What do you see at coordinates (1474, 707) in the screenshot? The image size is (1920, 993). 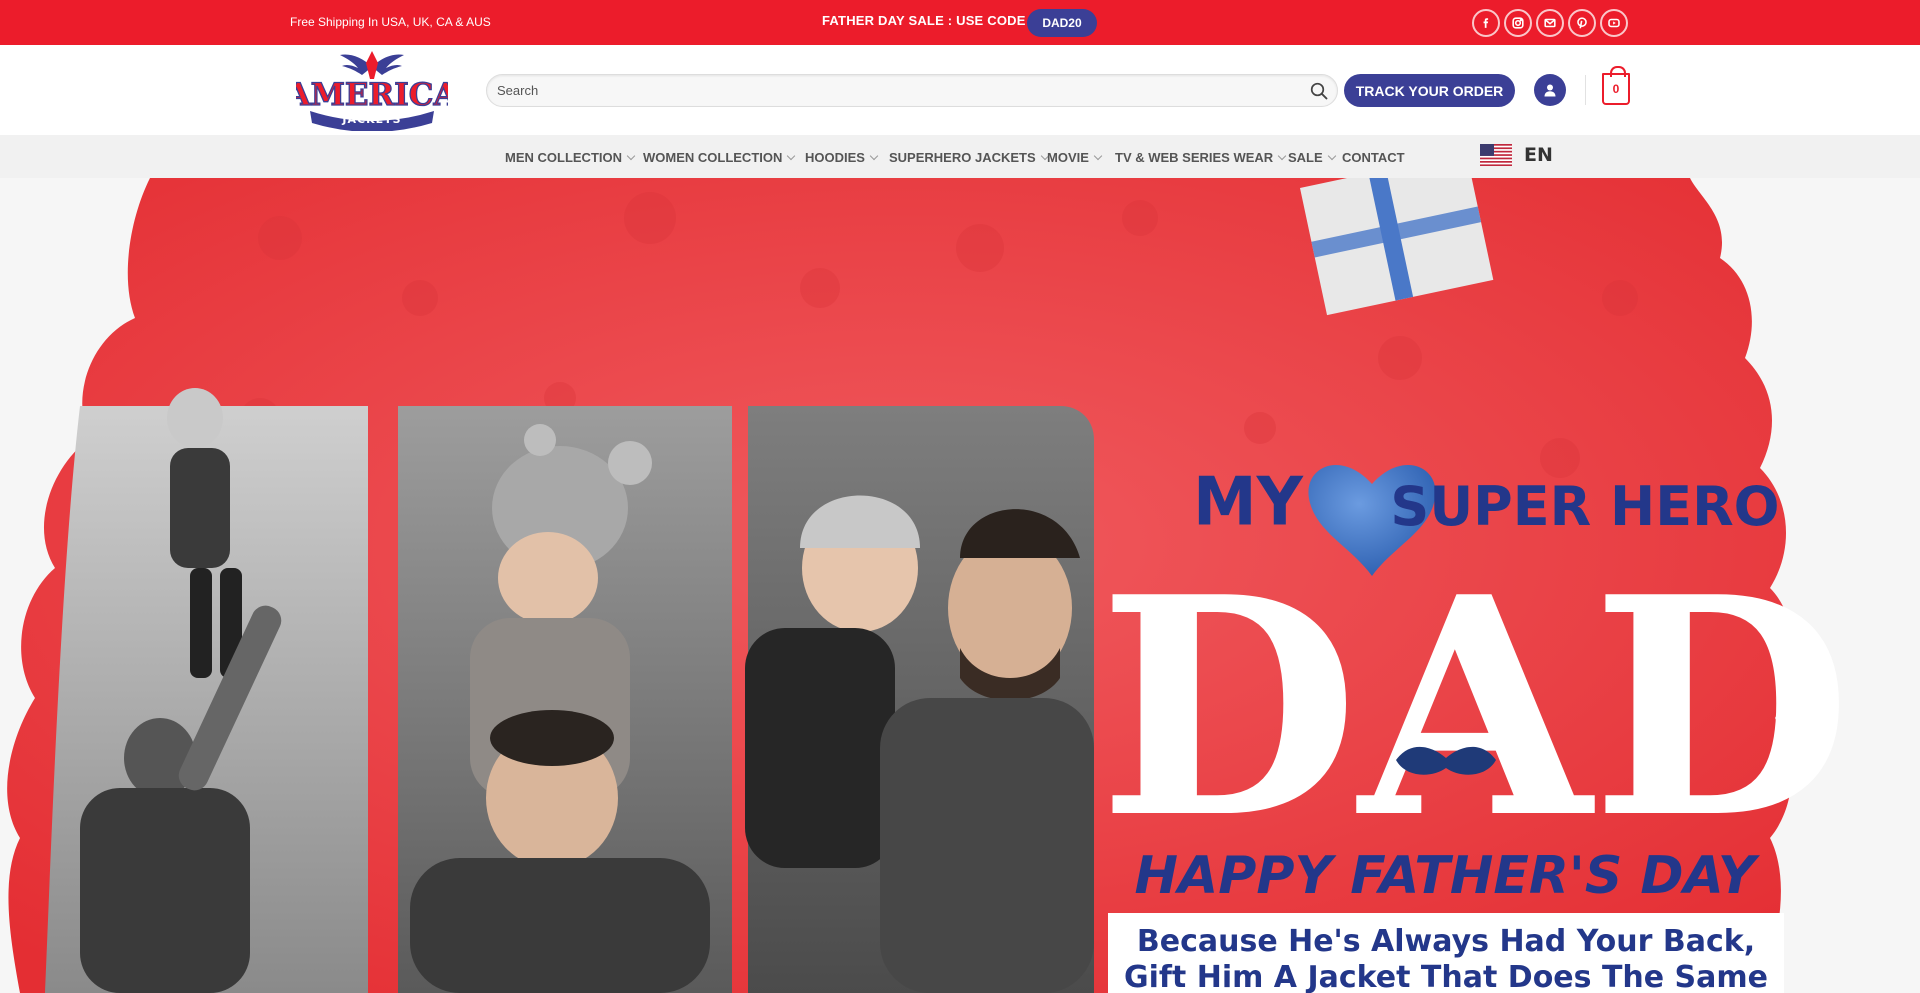 I see `hero-text-dad: DAD` at bounding box center [1474, 707].